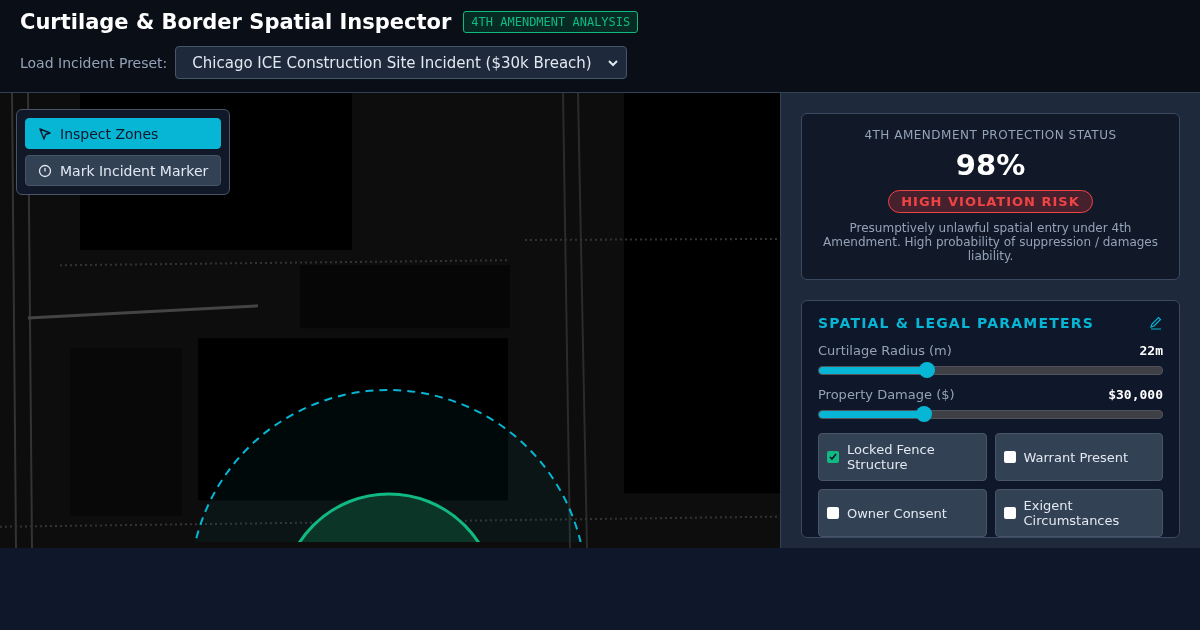  Describe the element at coordinates (990, 201) in the screenshot. I see `risk-badge: HIGH VIOLATION RISK` at that location.